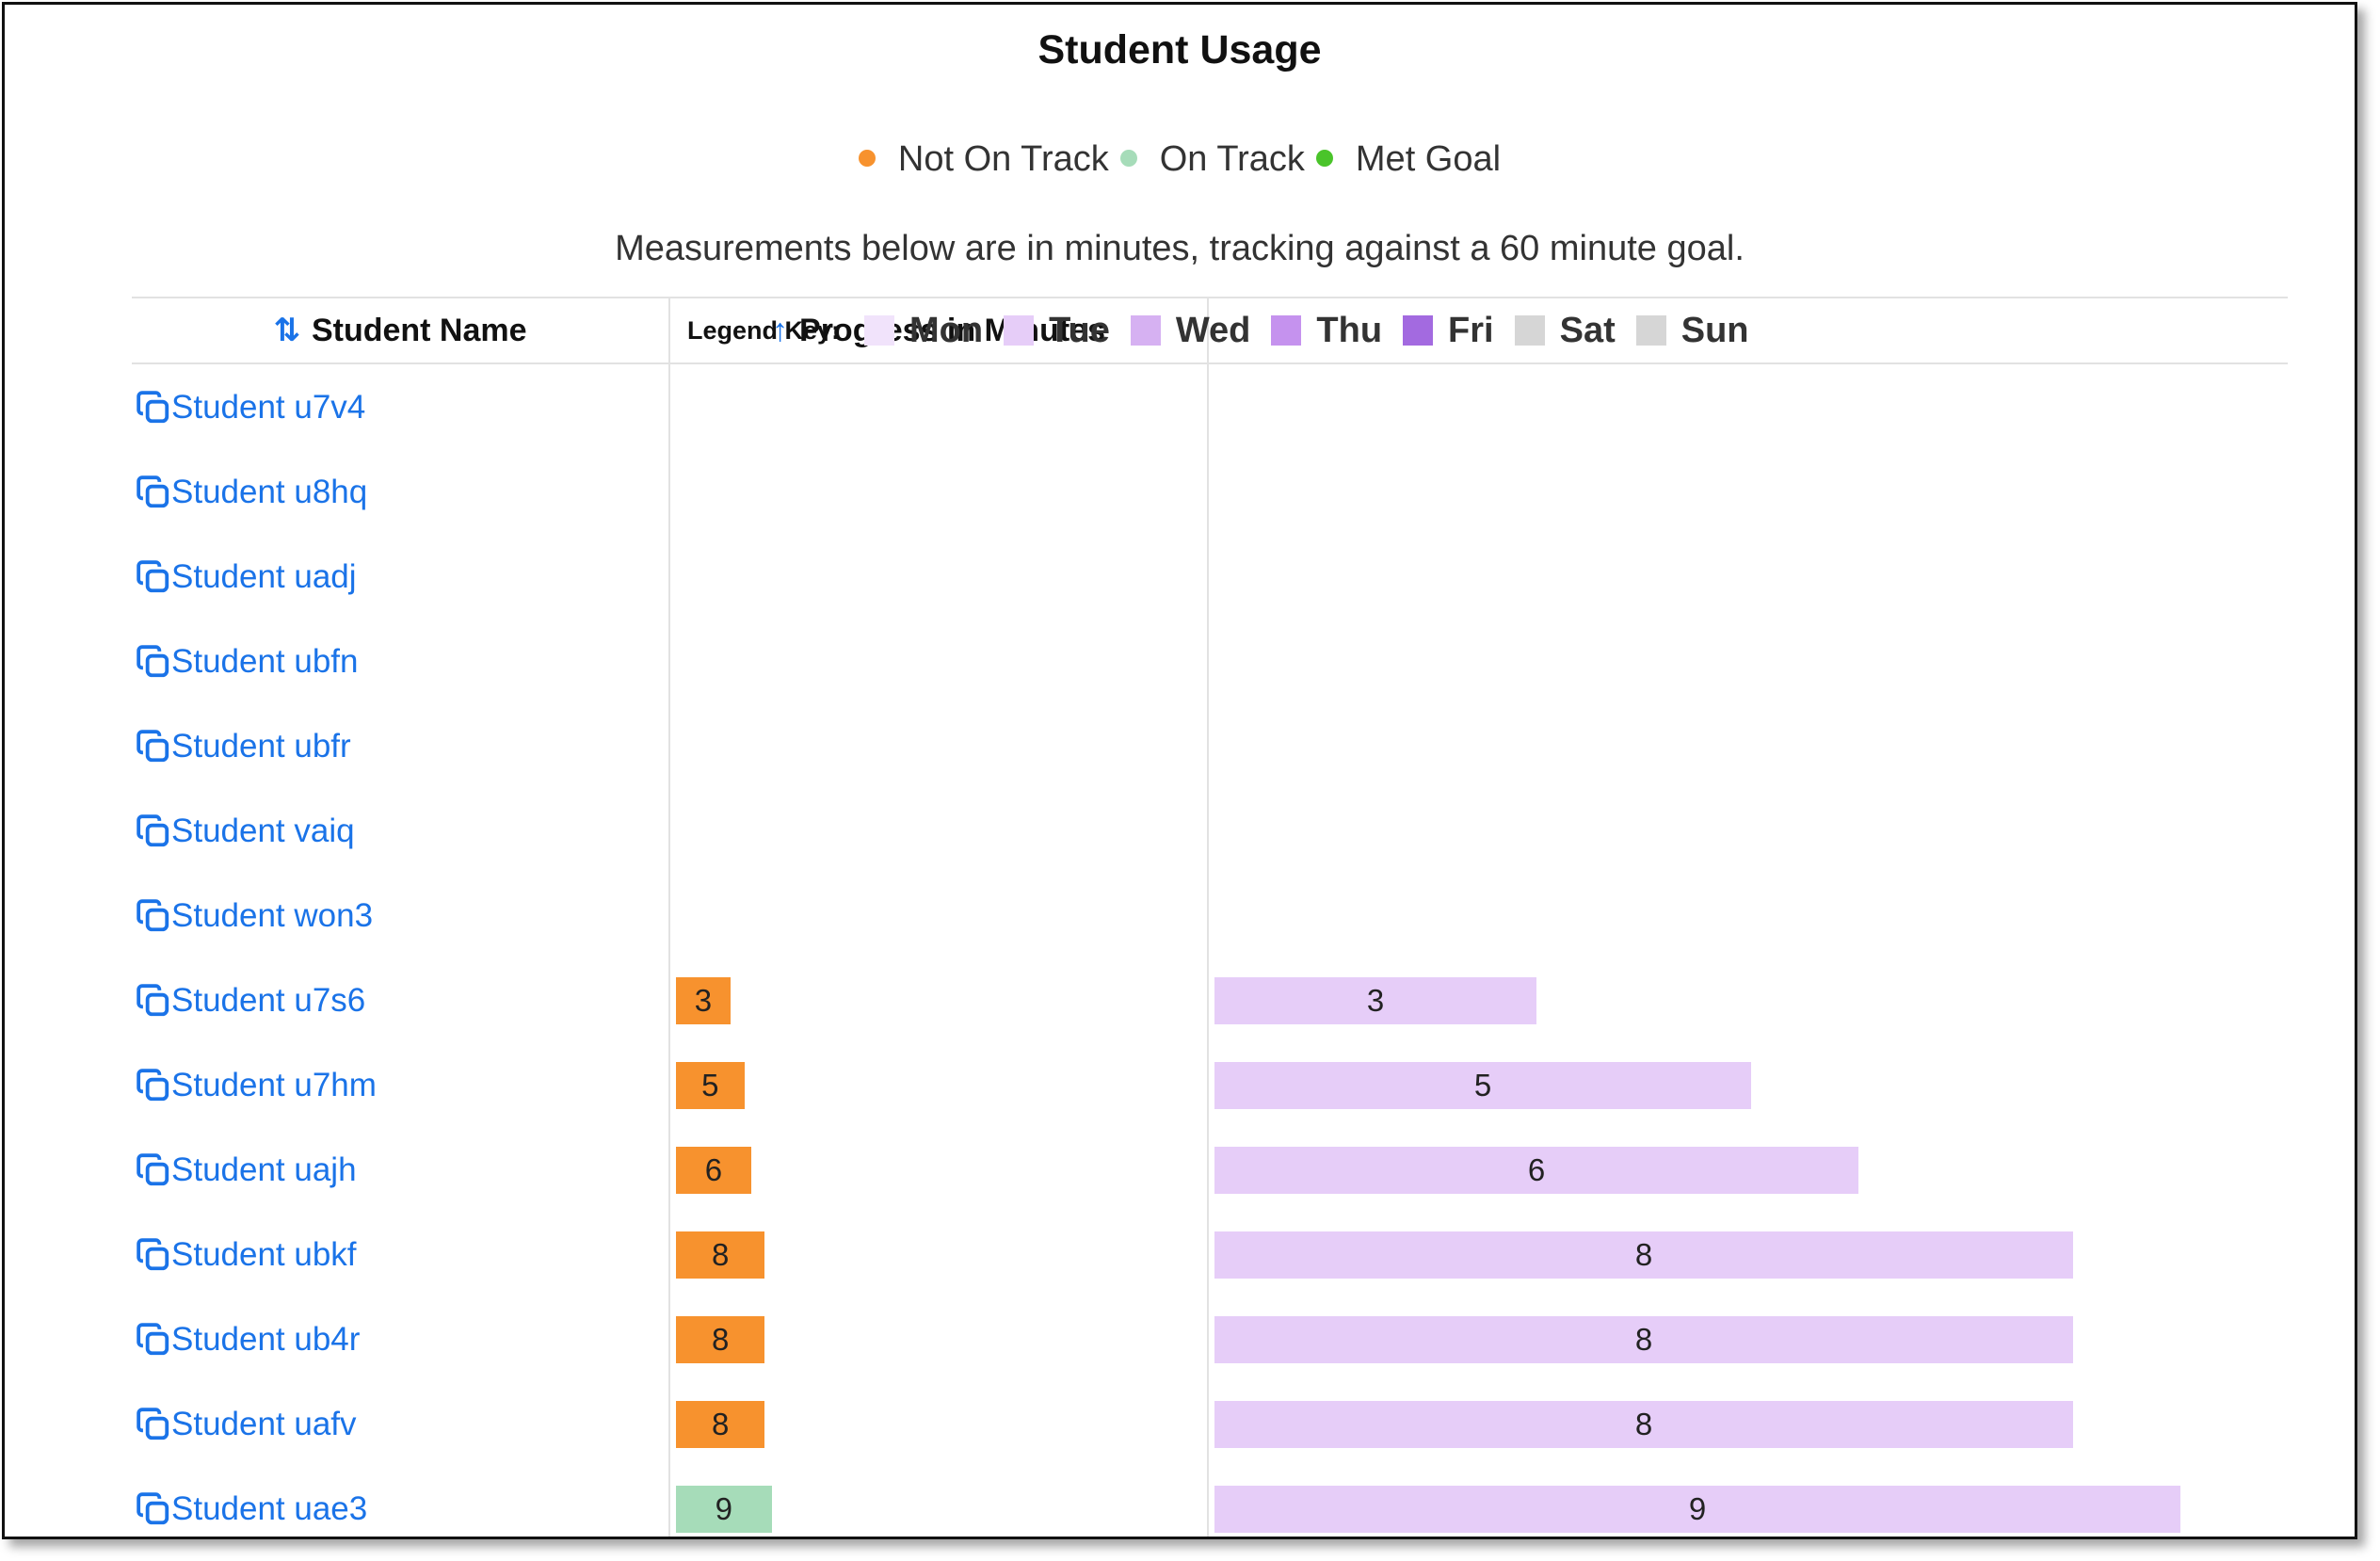 The width and height of the screenshot is (2380, 1561). Describe the element at coordinates (764, 330) in the screenshot. I see `legend-key-label: Legend Key:` at that location.